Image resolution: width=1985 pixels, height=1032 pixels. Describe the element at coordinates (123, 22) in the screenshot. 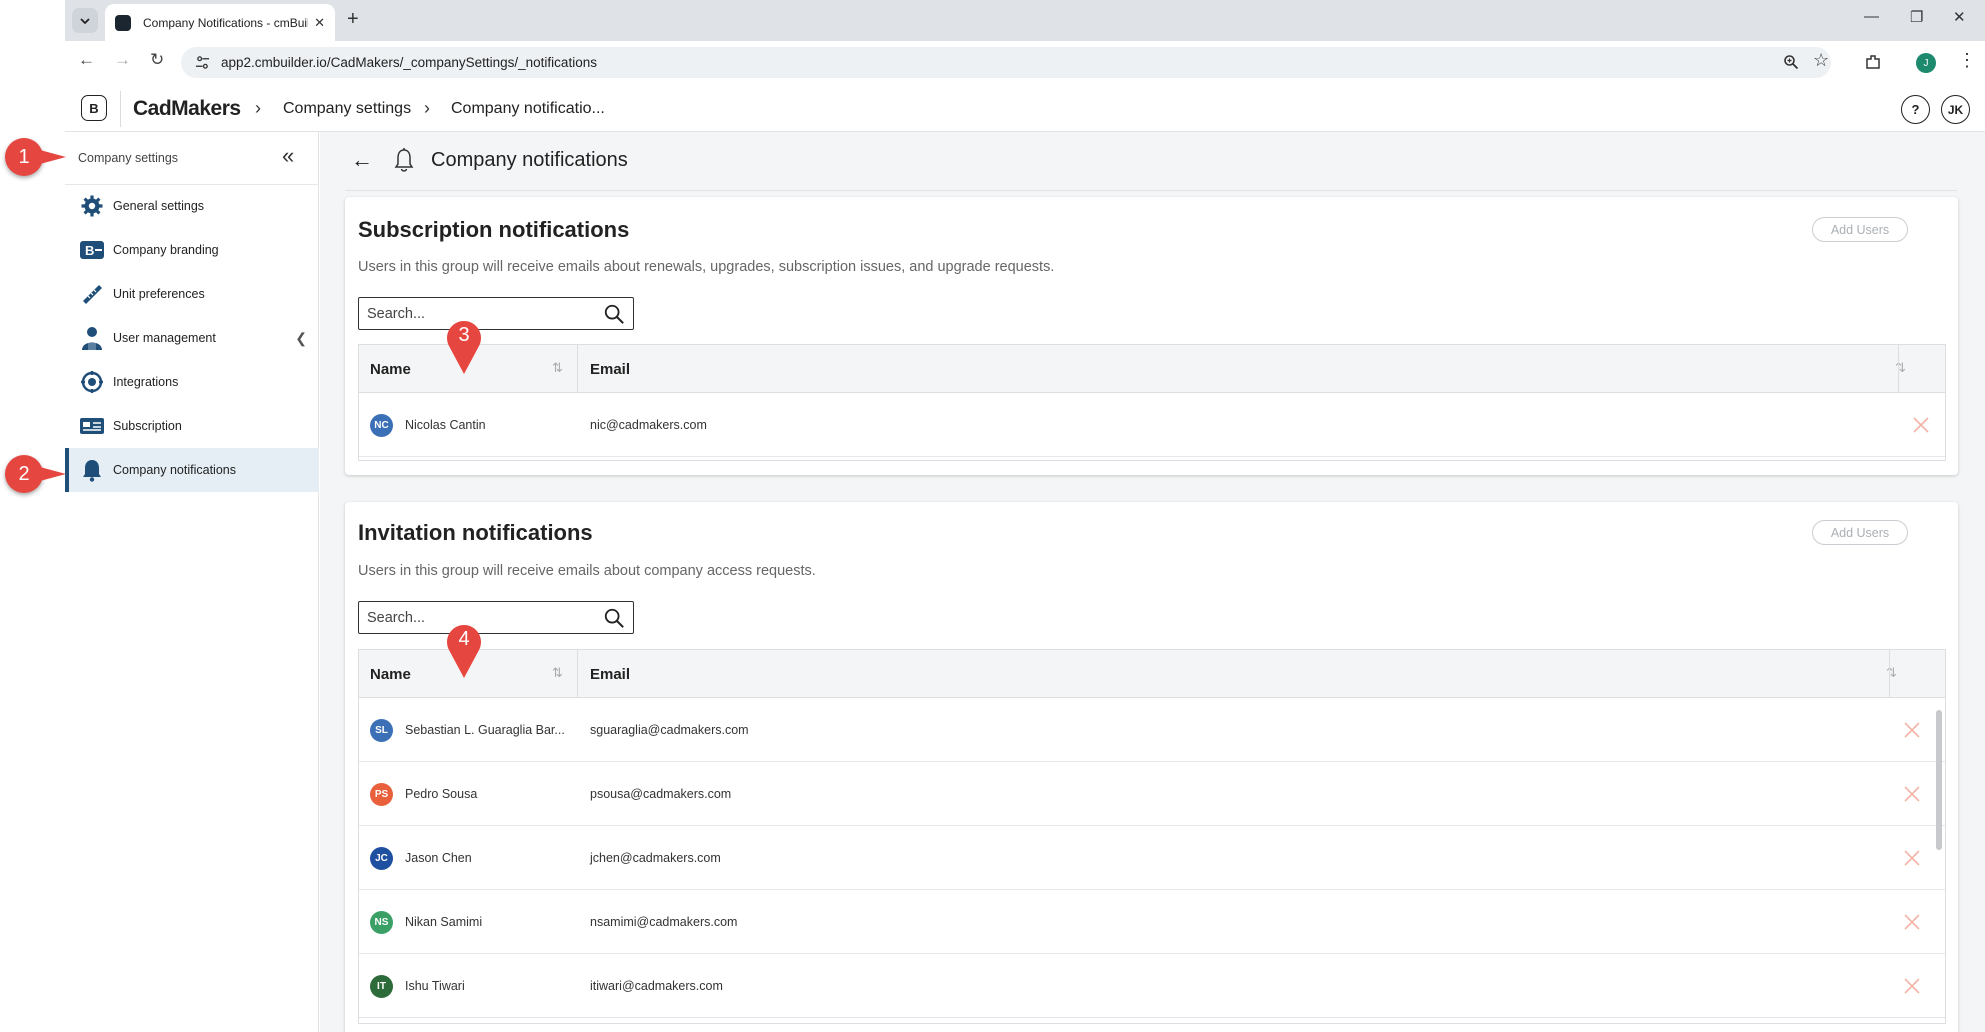

I see `site-favicon-icon` at that location.